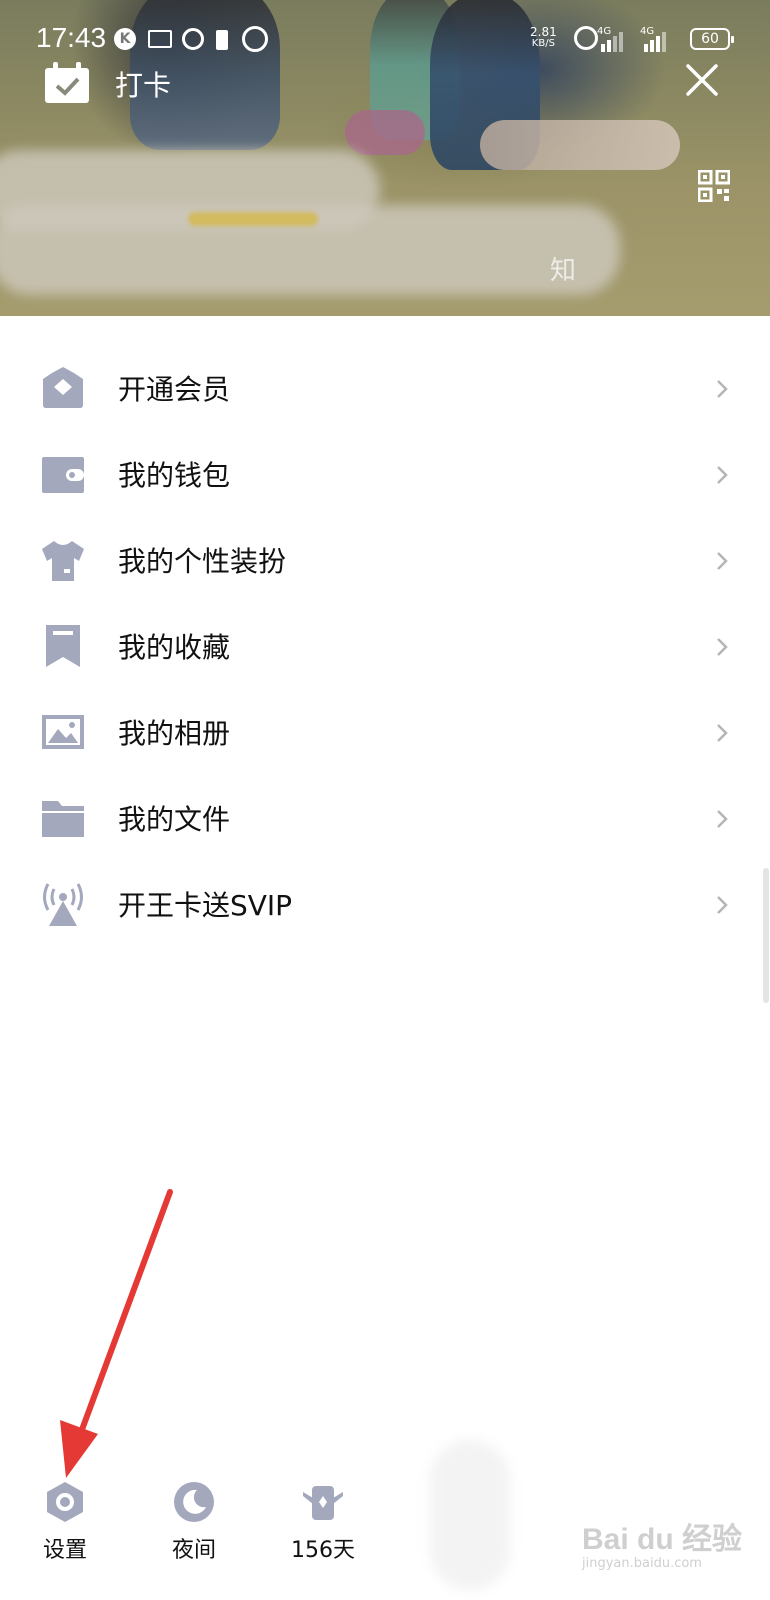 Image resolution: width=770 pixels, height=1600 pixels. I want to click on wallet-icon, so click(63, 475).